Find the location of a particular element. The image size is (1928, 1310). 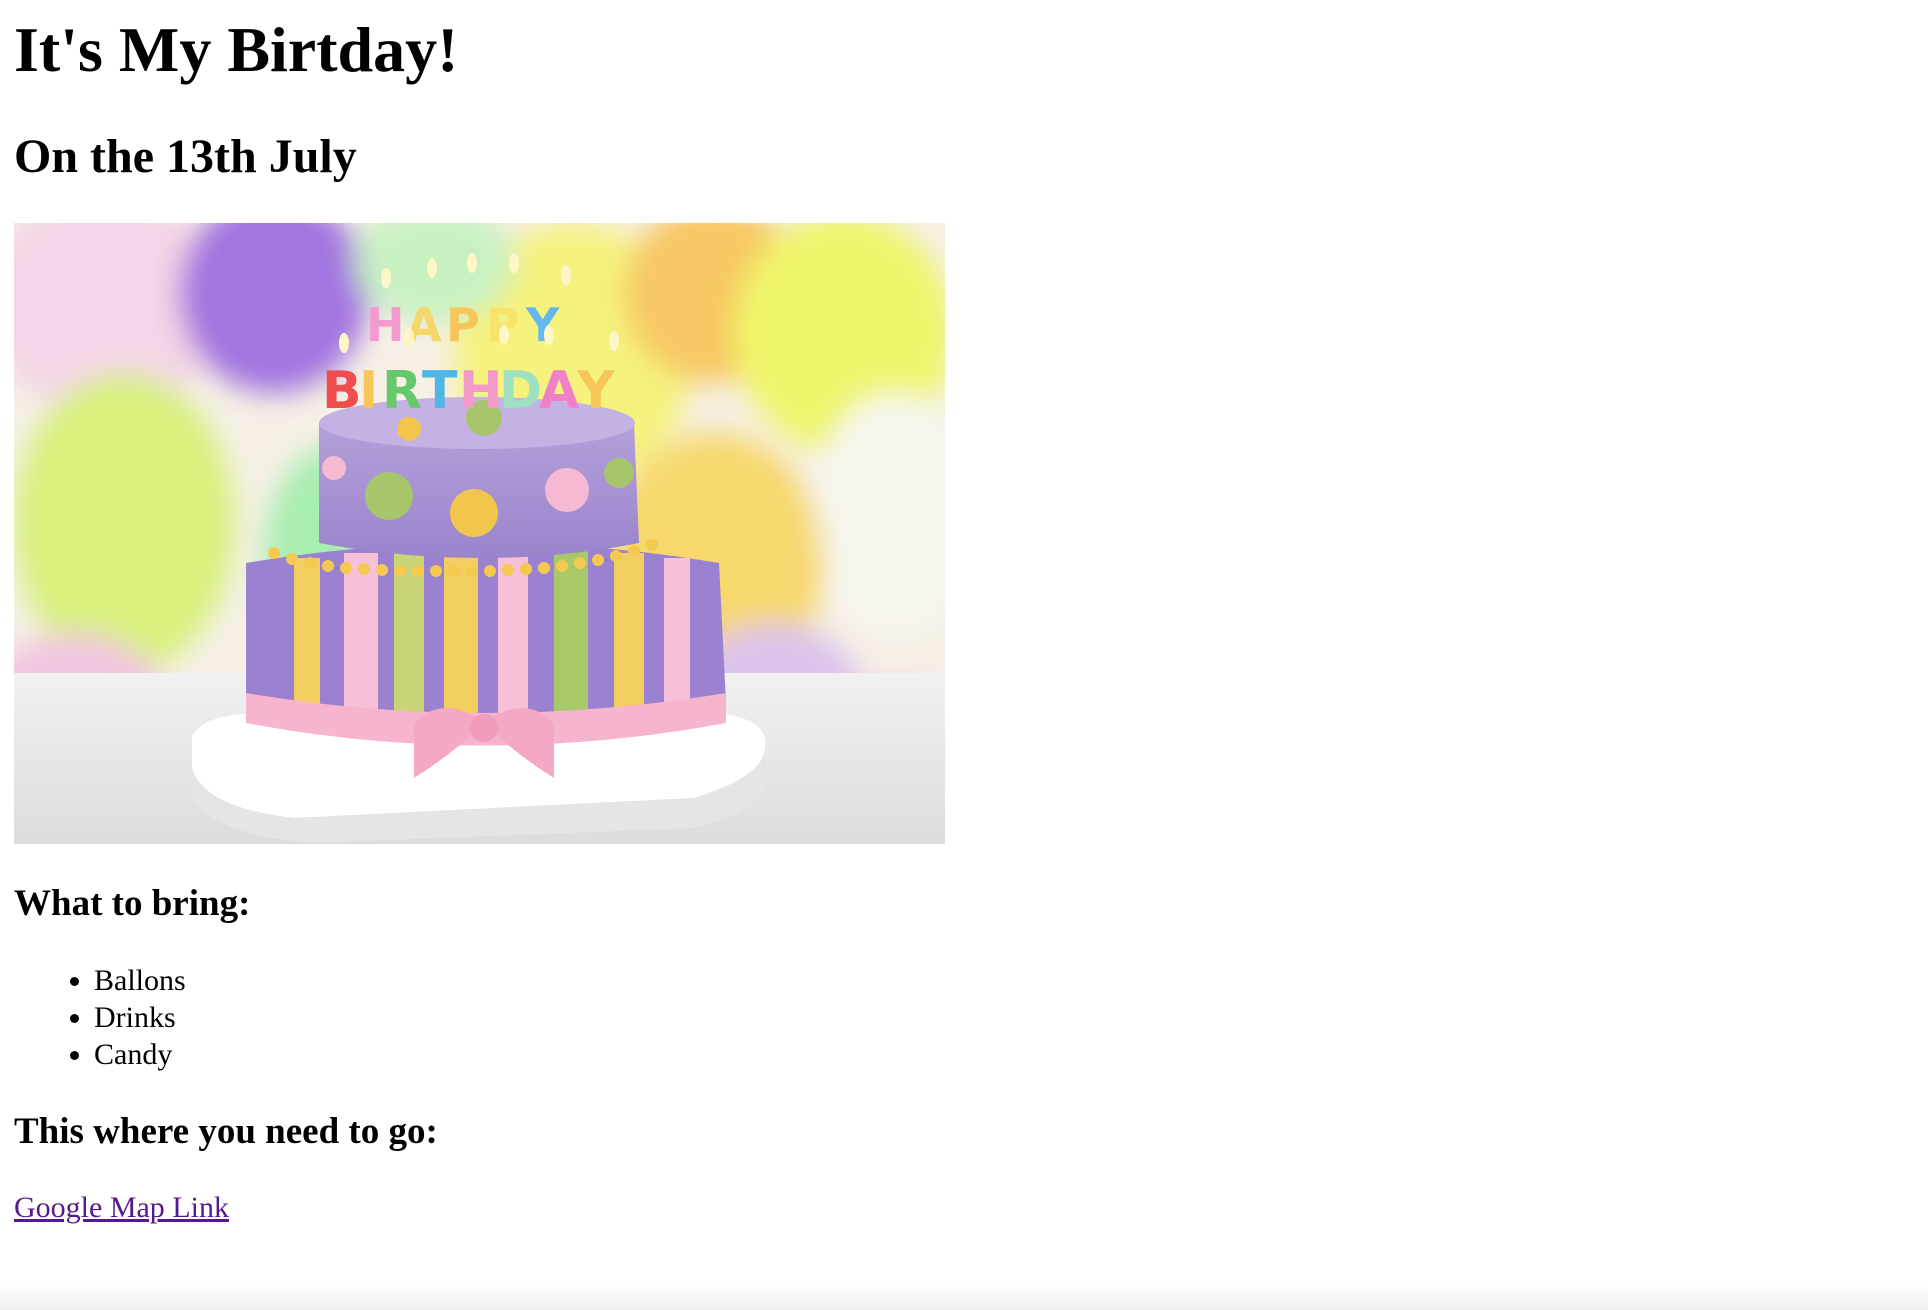

what-to-bring-heading: What to bring: is located at coordinates (132, 903).